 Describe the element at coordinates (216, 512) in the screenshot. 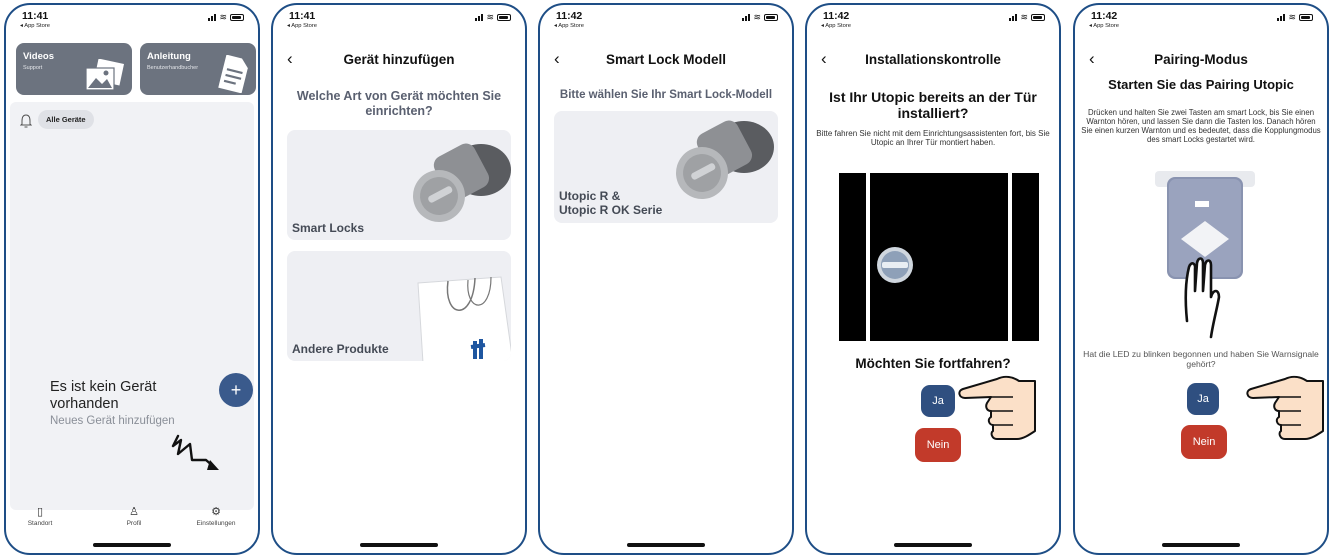

I see `gear-icon: ⚙` at that location.